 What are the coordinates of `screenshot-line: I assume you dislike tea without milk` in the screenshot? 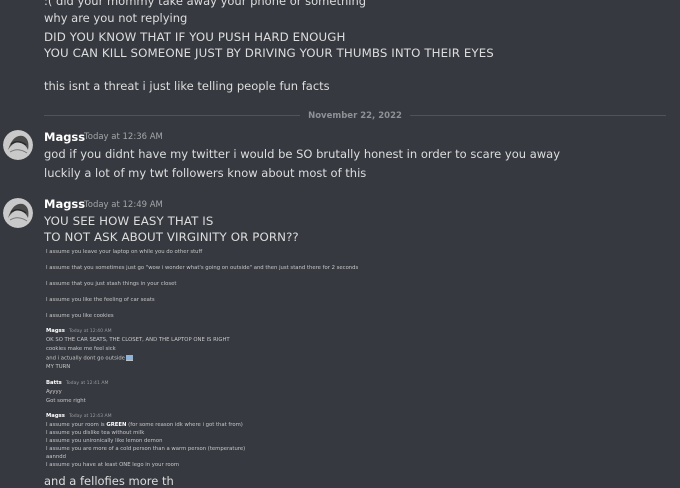 It's located at (95, 433).